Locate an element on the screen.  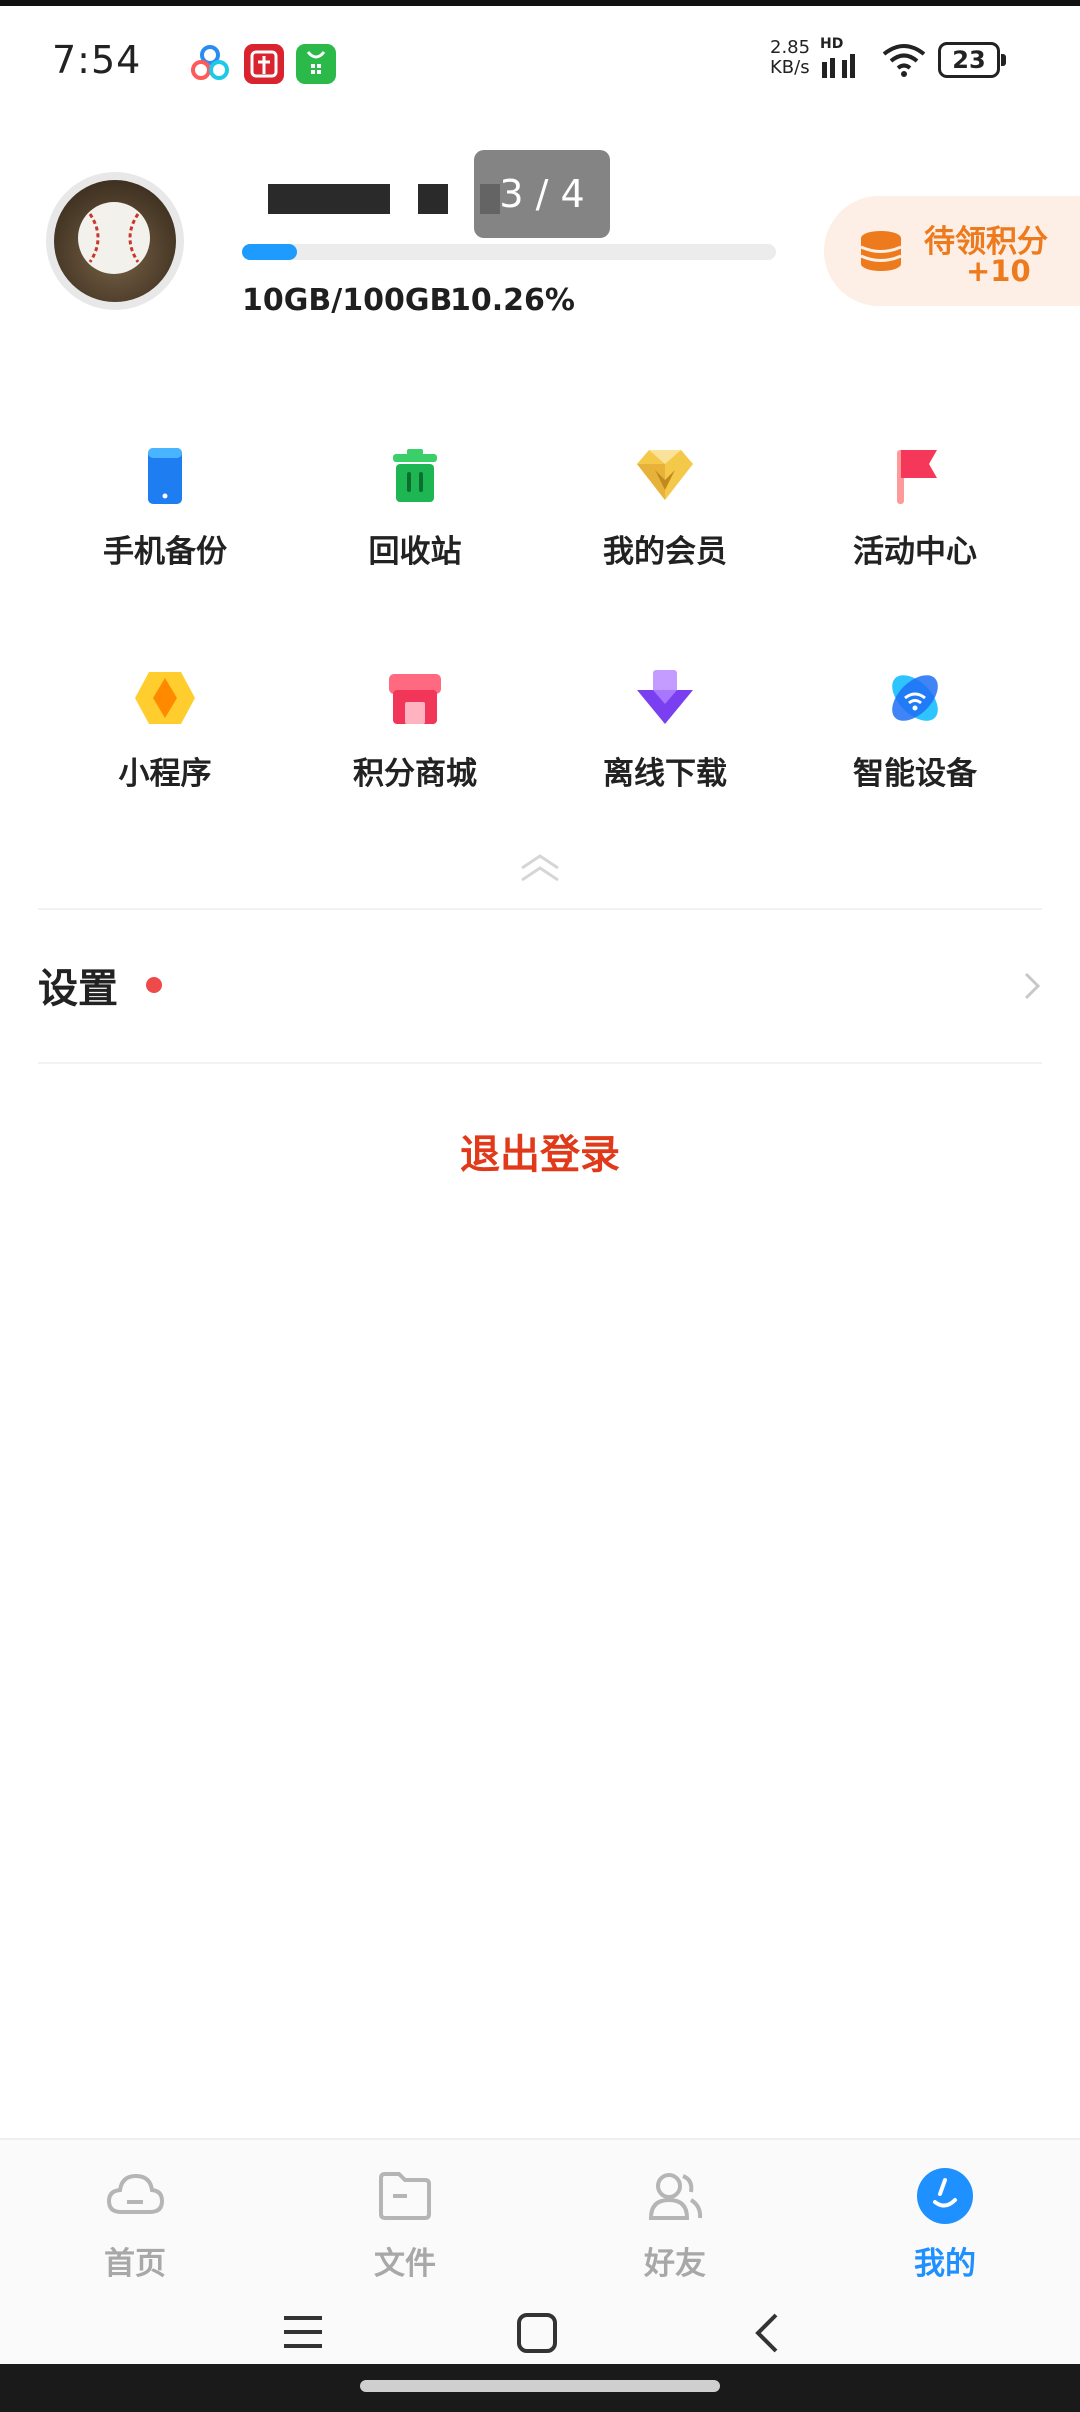
network-speed: 2.85 KB/s is located at coordinates (790, 58).